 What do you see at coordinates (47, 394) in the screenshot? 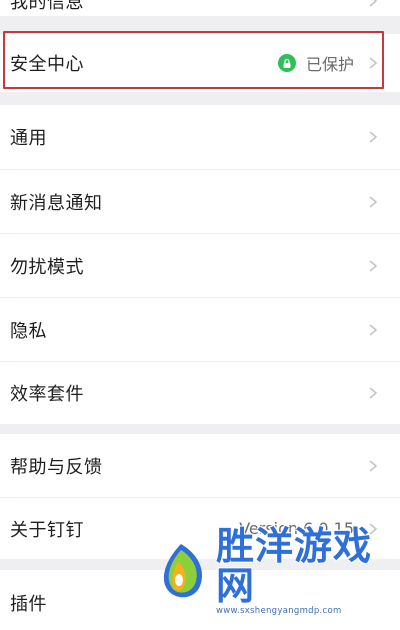
I see `productivity-suite-label: 效率套件` at bounding box center [47, 394].